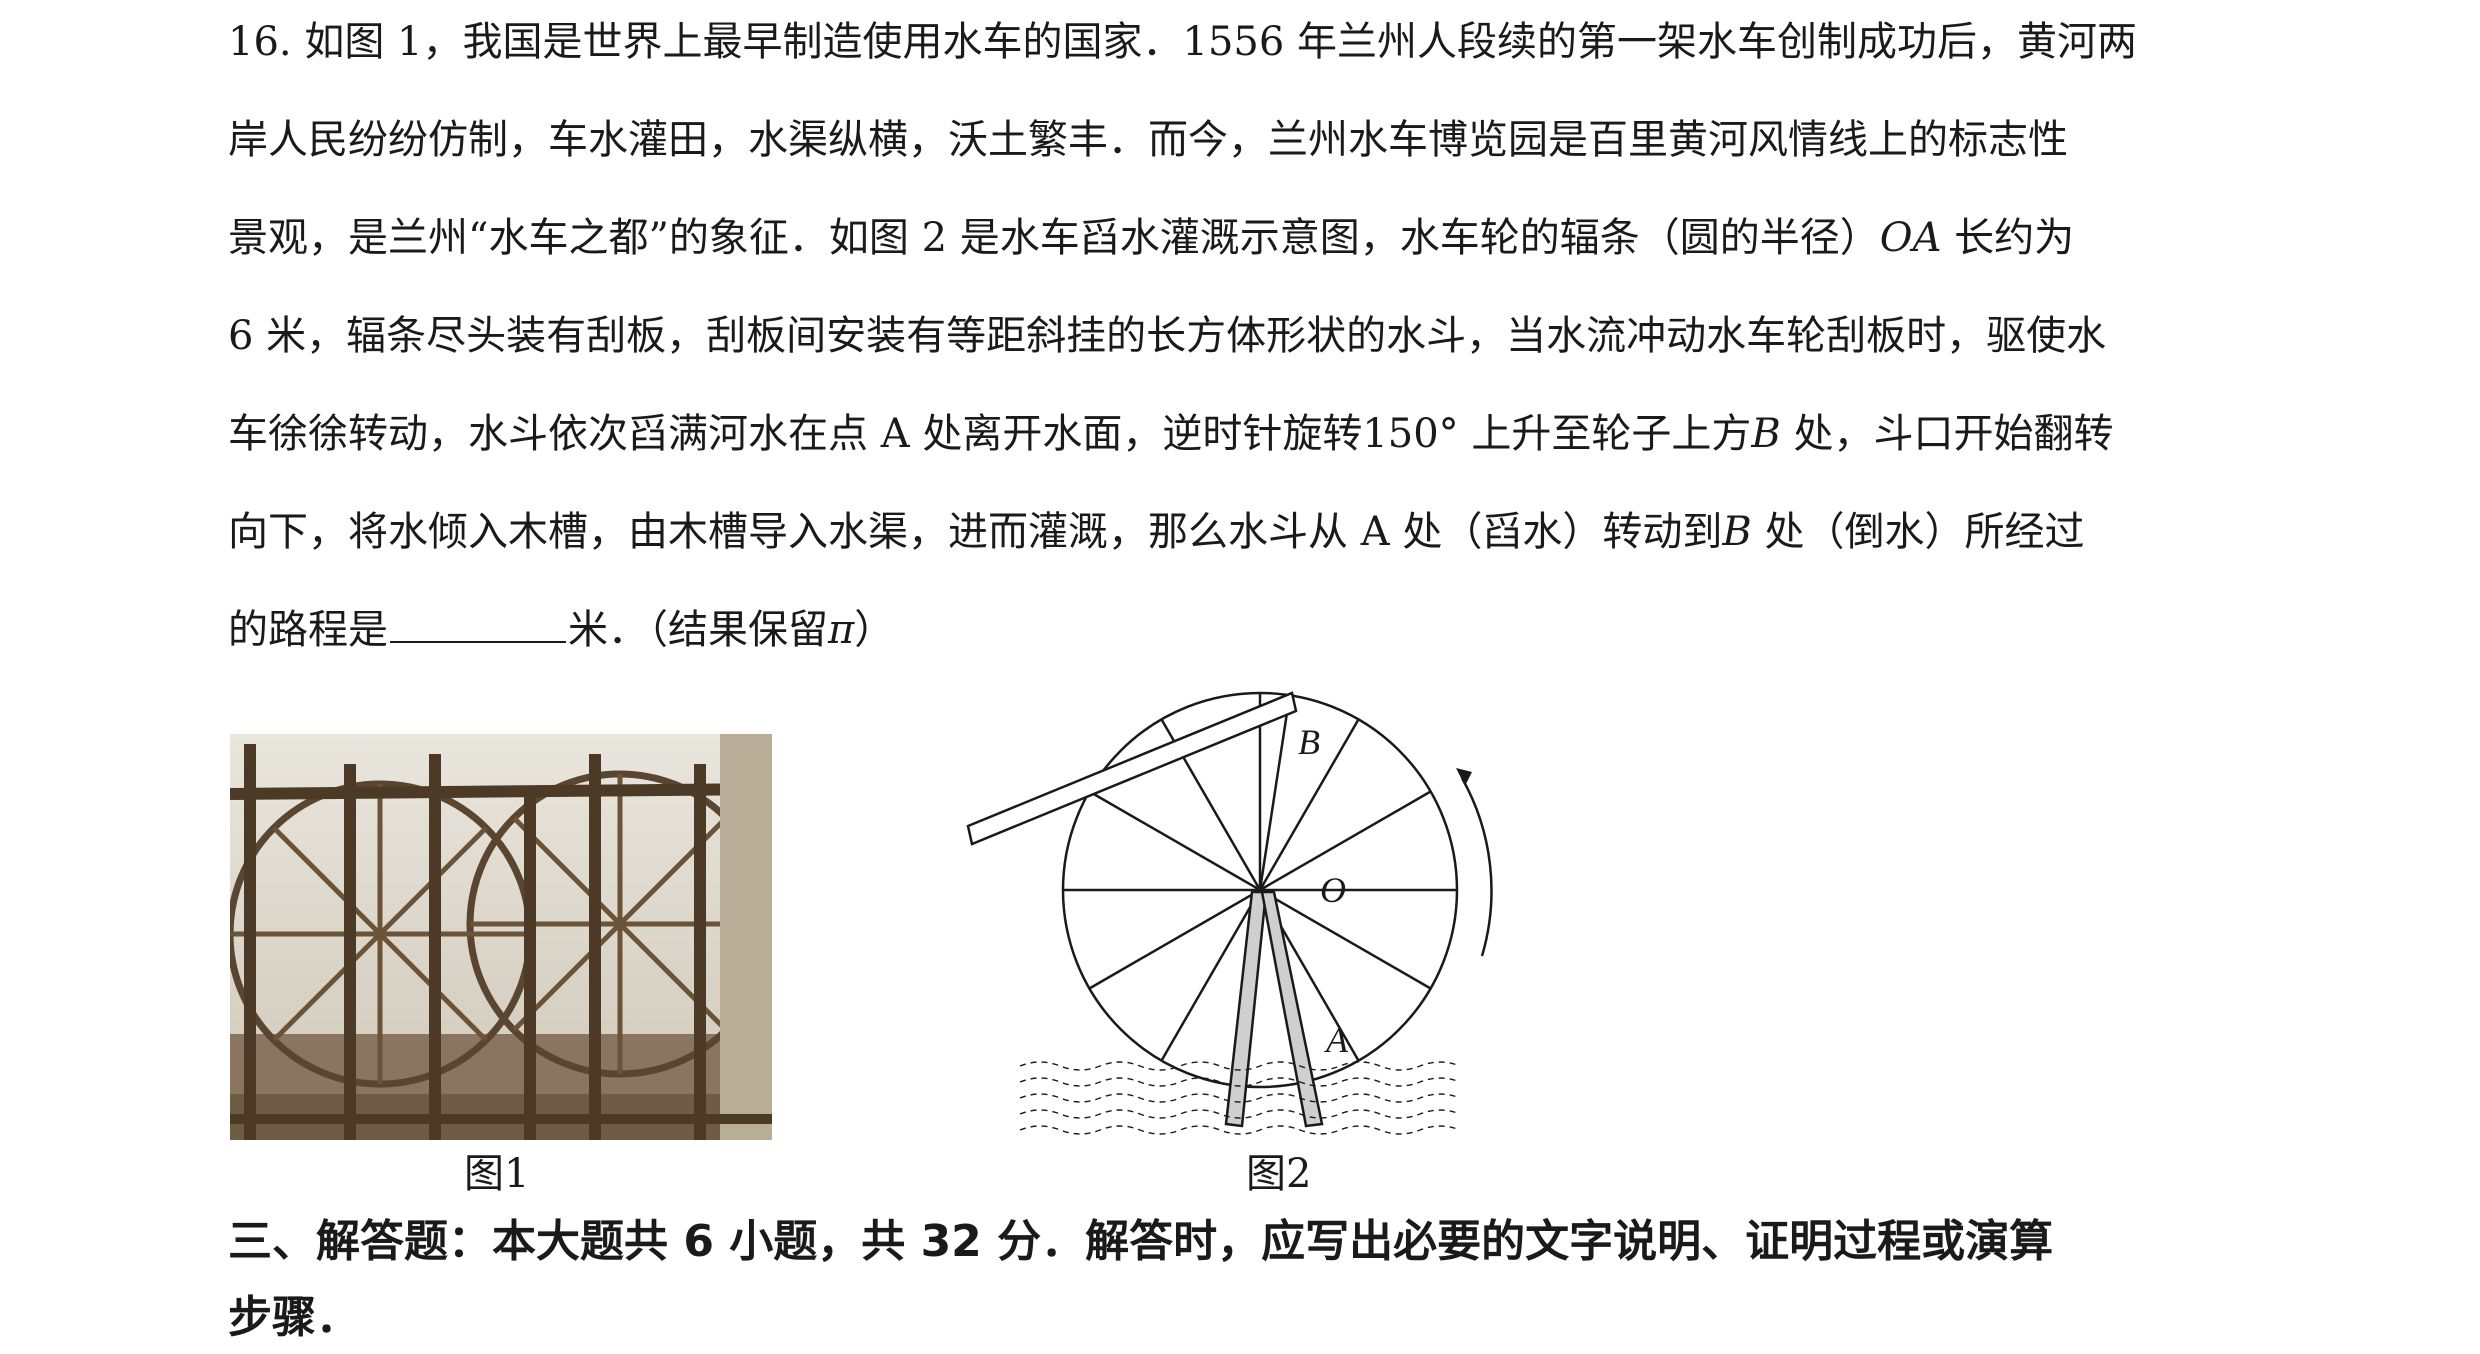  What do you see at coordinates (1476, 867) in the screenshot?
I see `rotation-arrow` at bounding box center [1476, 867].